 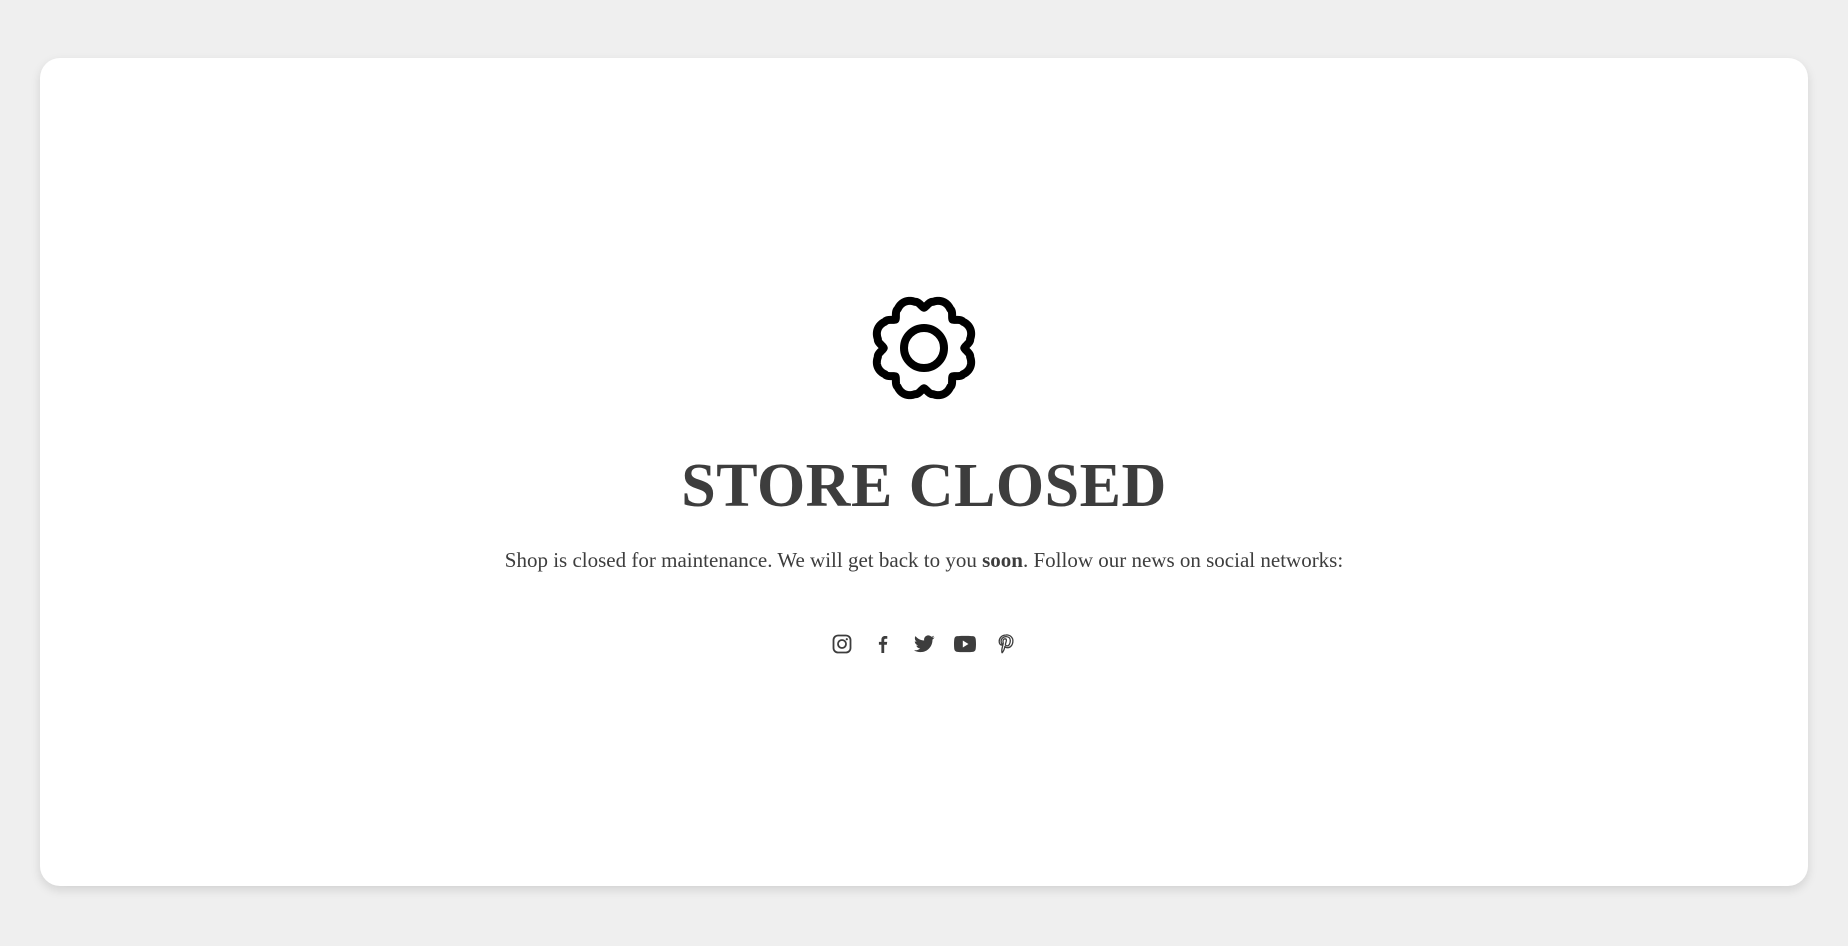 I want to click on youtube-link, so click(x=965, y=644).